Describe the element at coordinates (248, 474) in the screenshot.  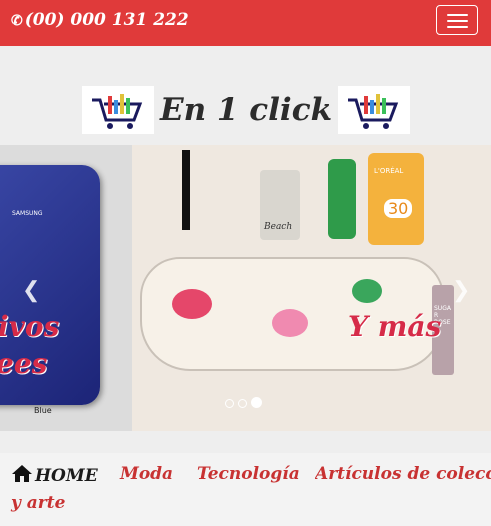
I see `nav-tecnologia: Tecnología` at that location.